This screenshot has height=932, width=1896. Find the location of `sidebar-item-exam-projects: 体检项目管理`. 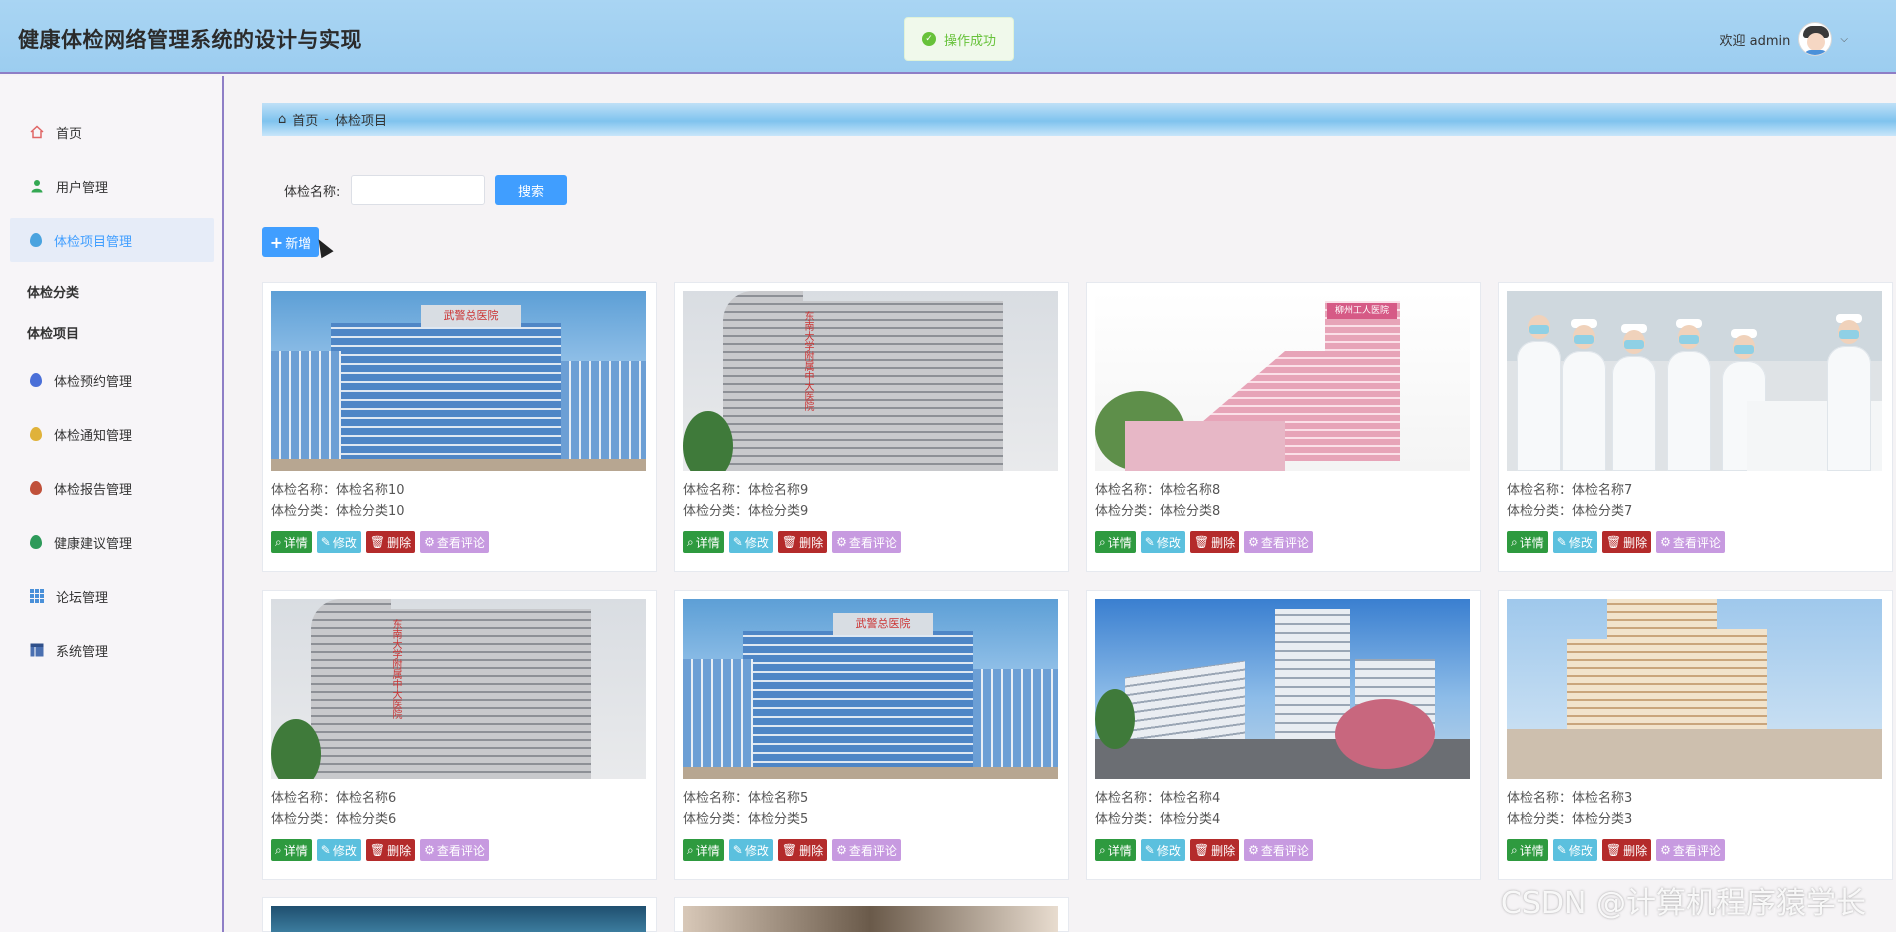

sidebar-item-exam-projects: 体检项目管理 is located at coordinates (112, 240).